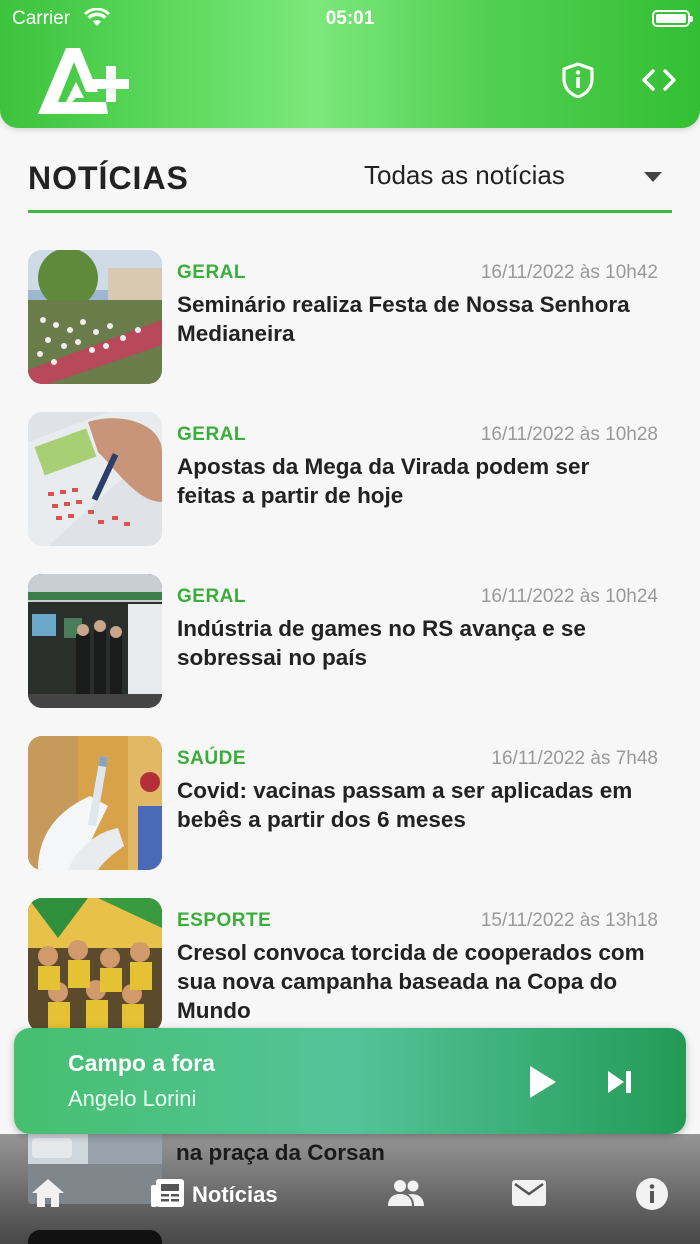  What do you see at coordinates (350, 1189) in the screenshot?
I see `bottom-tab-bar: na praça da Corsan Notícias` at bounding box center [350, 1189].